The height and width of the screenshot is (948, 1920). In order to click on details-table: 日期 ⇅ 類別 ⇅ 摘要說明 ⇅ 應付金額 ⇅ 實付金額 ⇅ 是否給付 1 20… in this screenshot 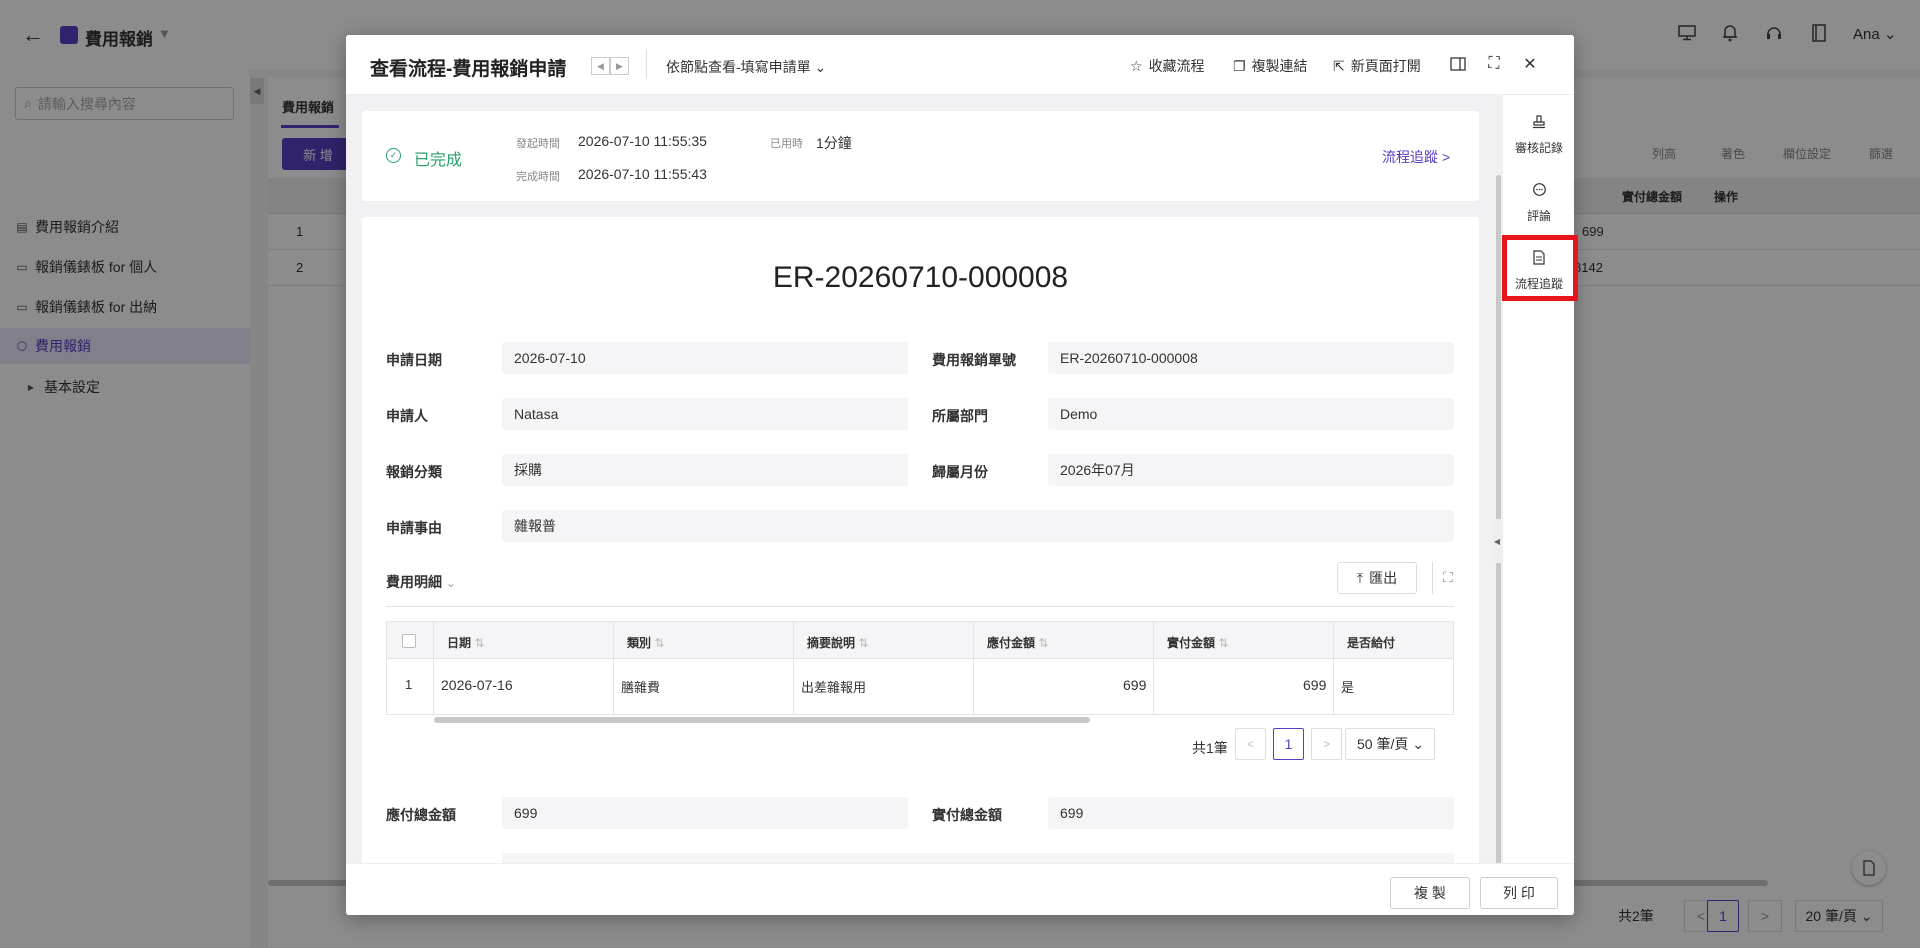, I will do `click(920, 668)`.